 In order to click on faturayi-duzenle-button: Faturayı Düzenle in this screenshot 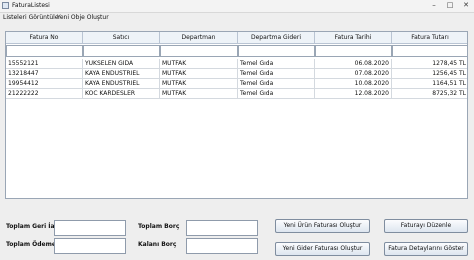, I will do `click(426, 226)`.